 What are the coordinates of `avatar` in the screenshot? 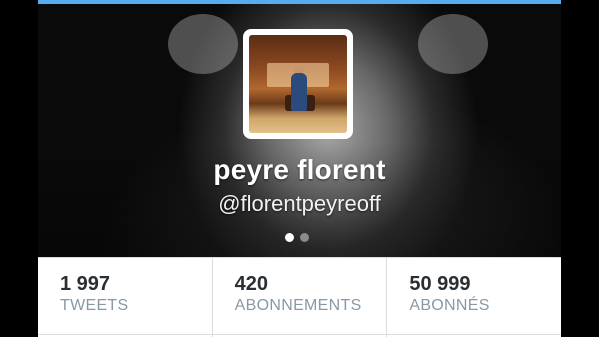 It's located at (298, 84).